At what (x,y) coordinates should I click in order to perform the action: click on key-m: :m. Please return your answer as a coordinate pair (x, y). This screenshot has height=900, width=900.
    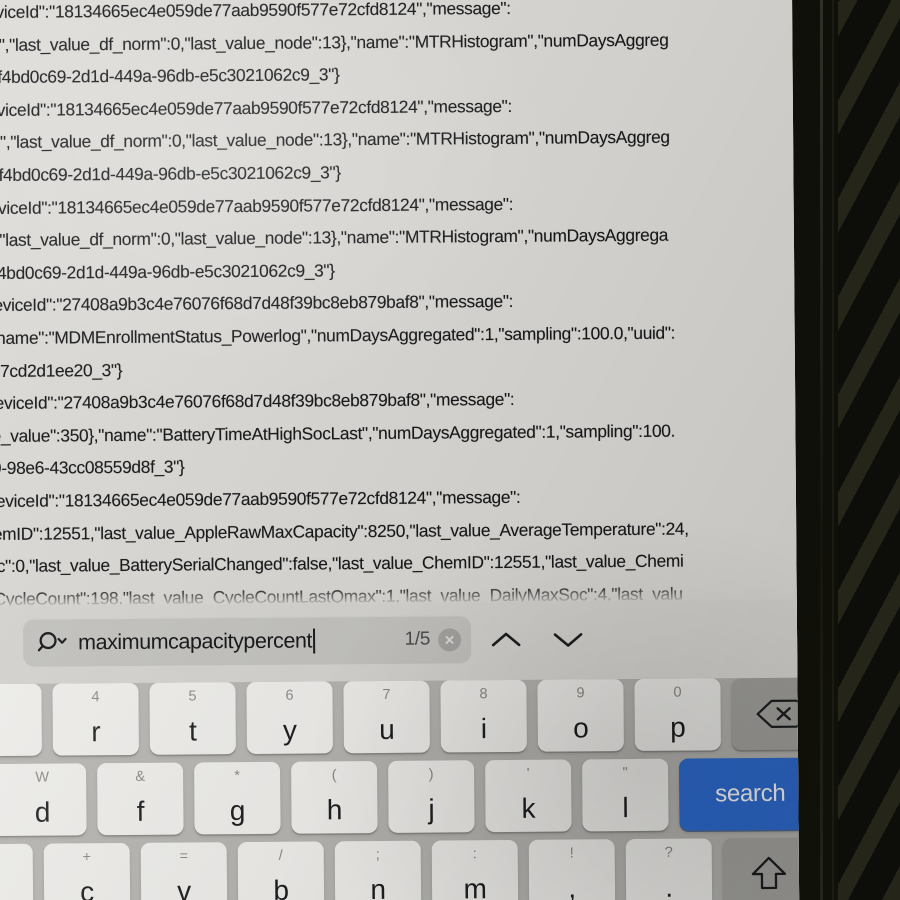
    Looking at the image, I should click on (475, 869).